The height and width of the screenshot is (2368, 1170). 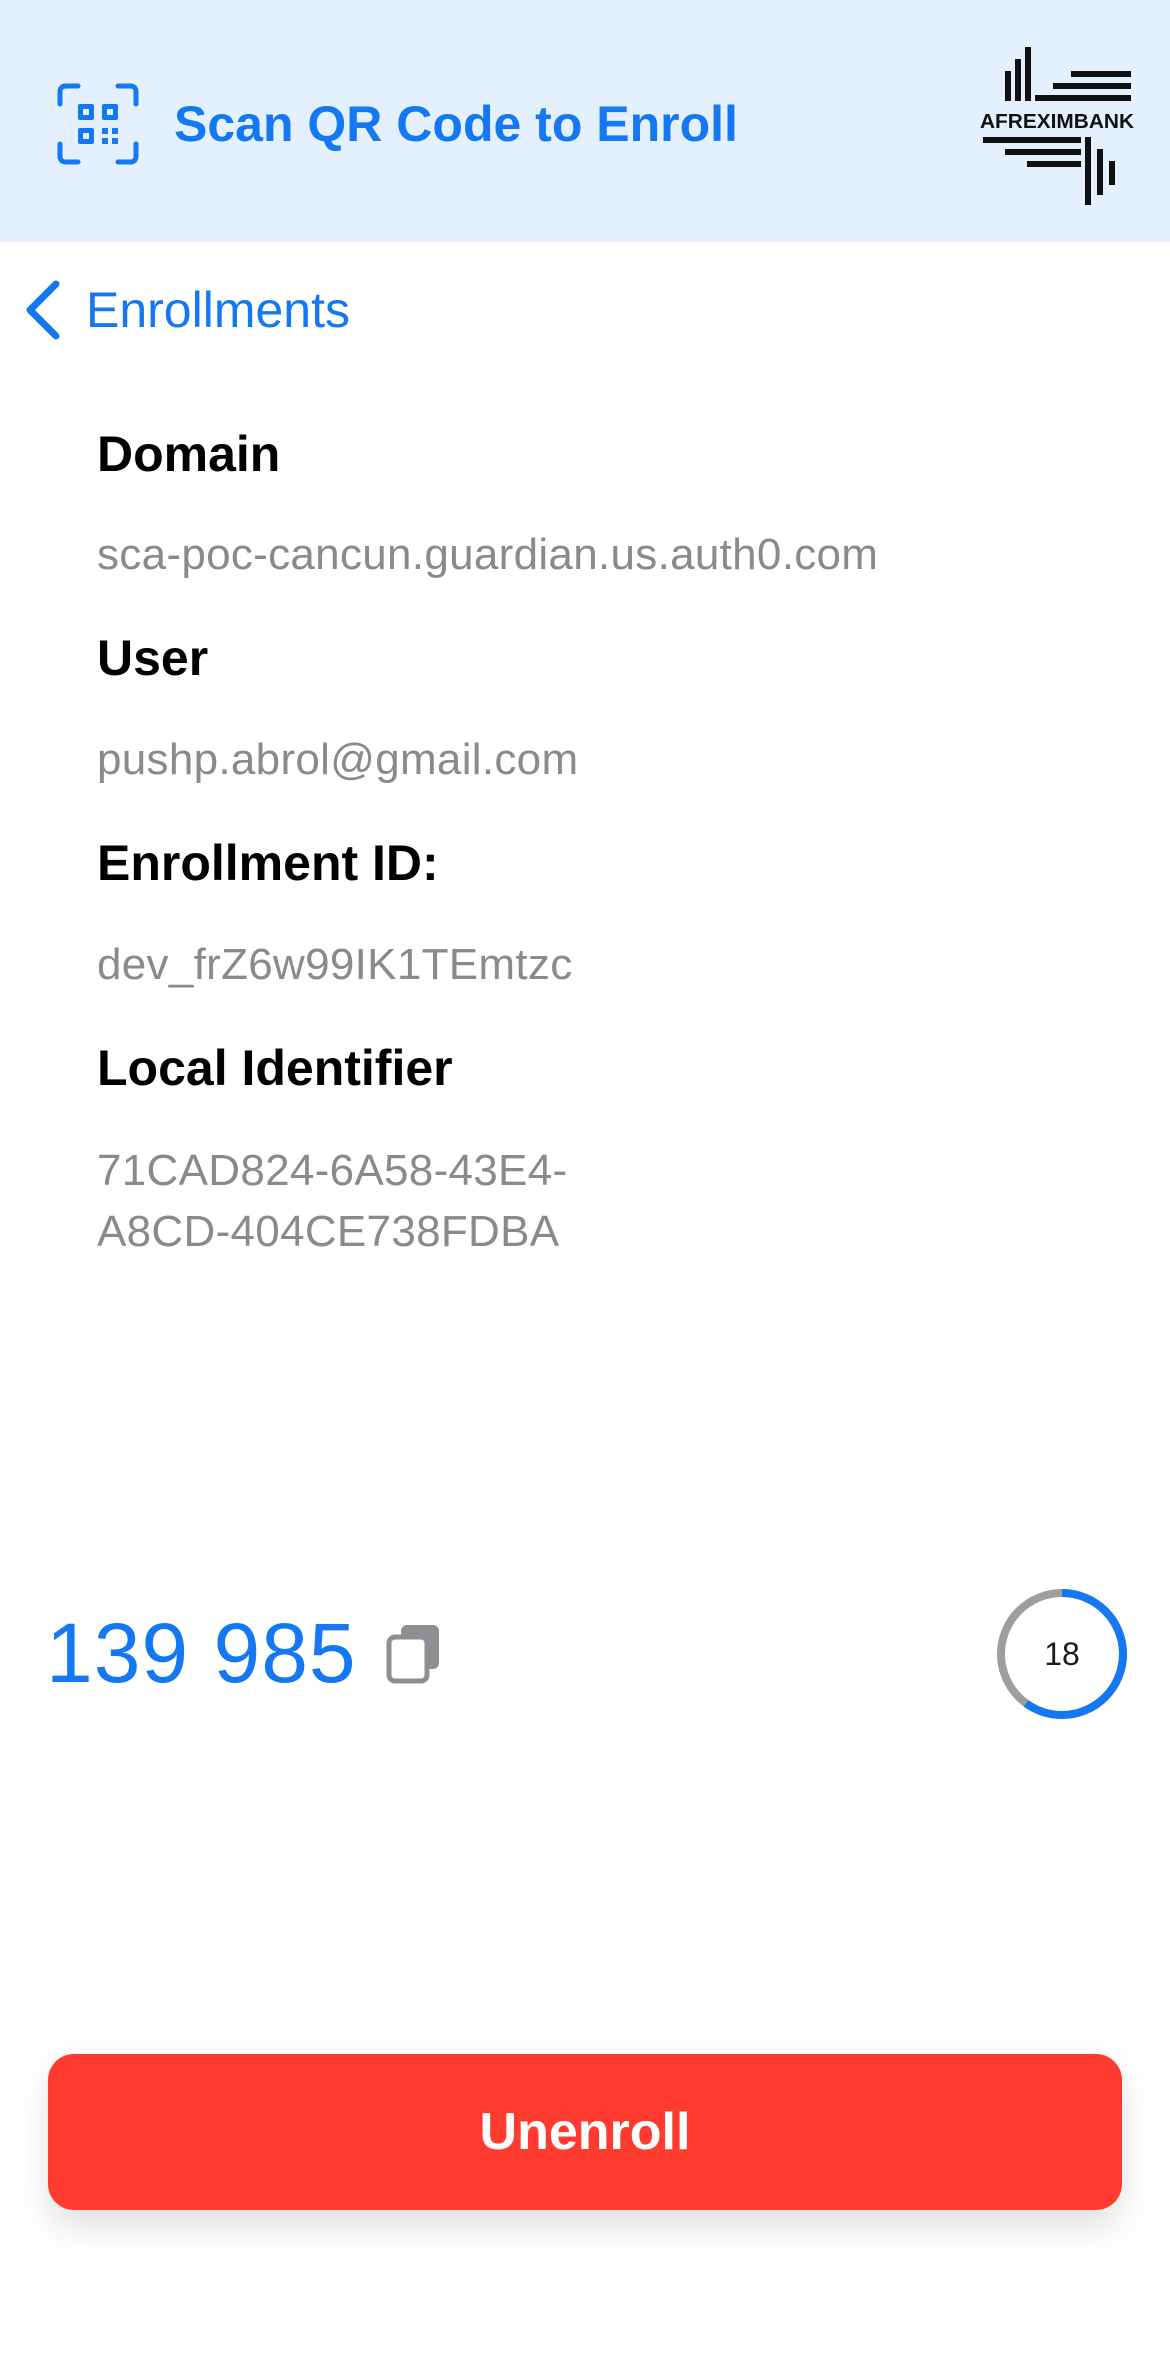 I want to click on enrollment-id-value: dev_frZ6w99IK1TEmtzc, so click(x=335, y=964).